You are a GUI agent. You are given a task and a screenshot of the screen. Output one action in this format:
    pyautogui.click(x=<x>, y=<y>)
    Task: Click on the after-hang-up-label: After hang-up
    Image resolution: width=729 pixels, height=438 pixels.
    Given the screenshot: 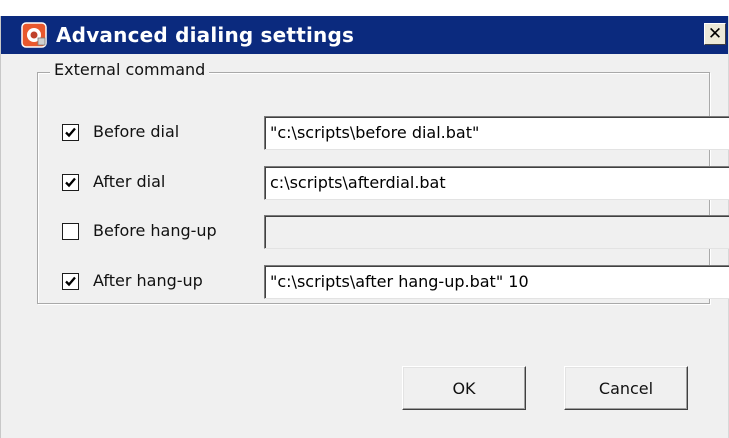 What is the action you would take?
    pyautogui.click(x=148, y=280)
    